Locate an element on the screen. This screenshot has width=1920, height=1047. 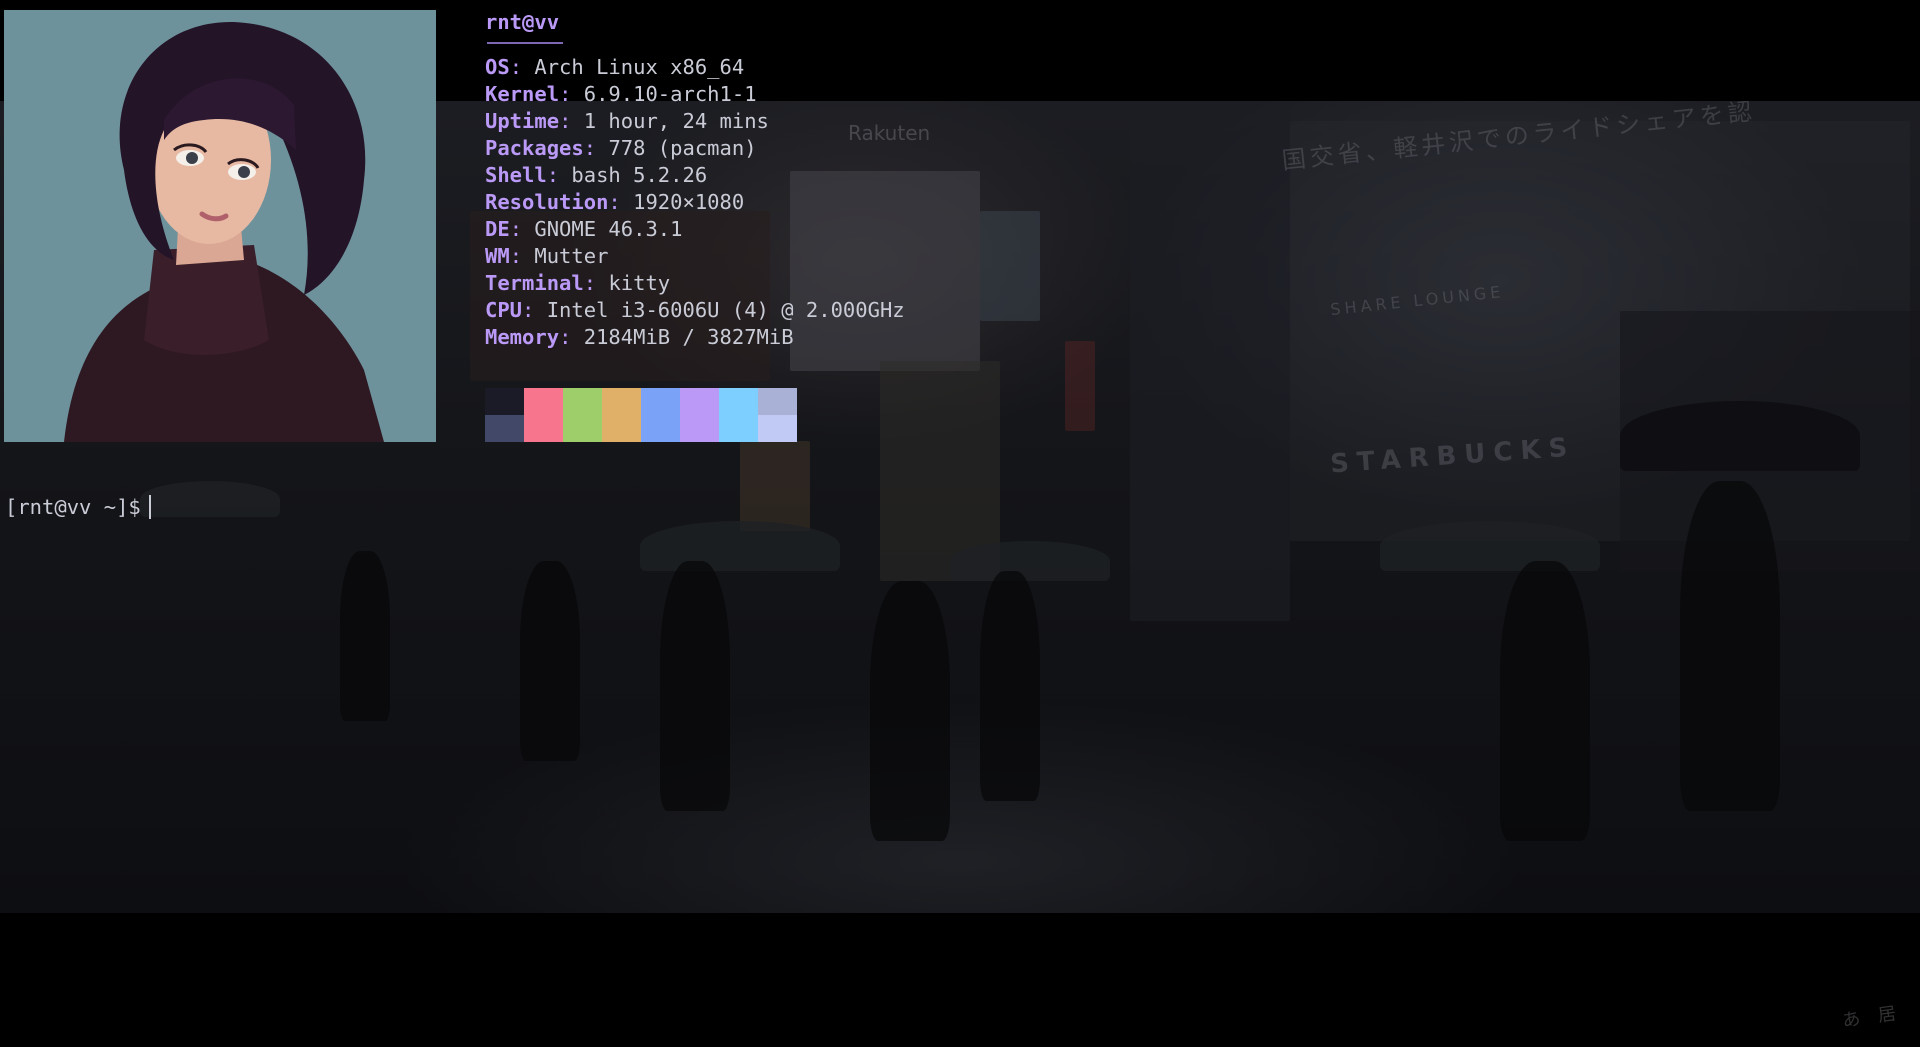
info-value: GNOME 46.3.1 is located at coordinates (608, 229).